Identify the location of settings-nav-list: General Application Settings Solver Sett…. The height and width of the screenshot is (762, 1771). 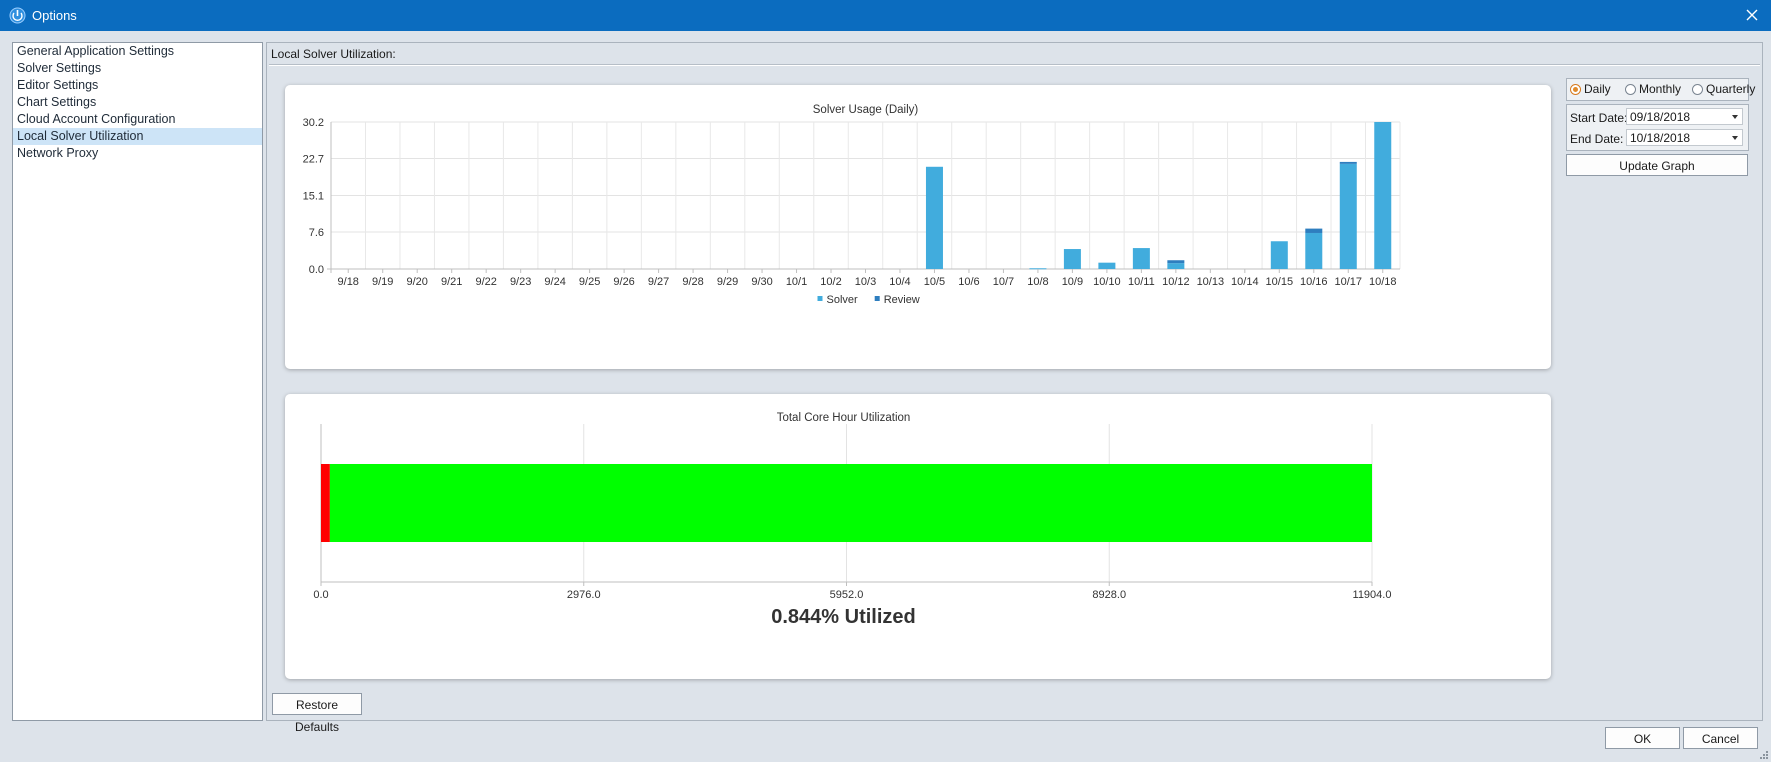
(137, 381).